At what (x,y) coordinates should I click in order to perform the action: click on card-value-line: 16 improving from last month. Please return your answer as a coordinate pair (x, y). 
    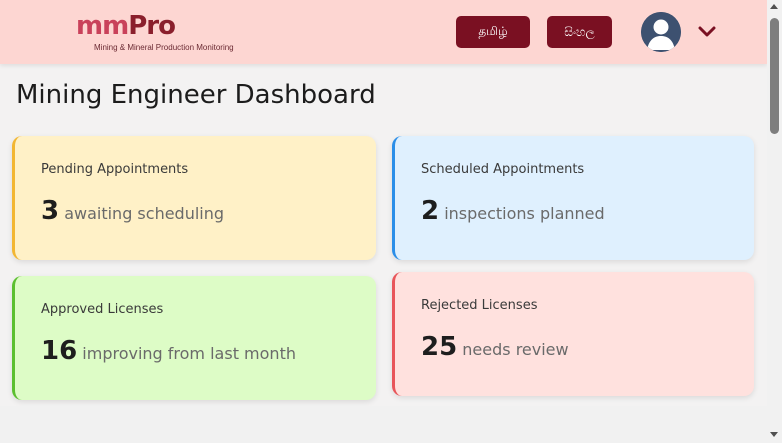
    Looking at the image, I should click on (168, 351).